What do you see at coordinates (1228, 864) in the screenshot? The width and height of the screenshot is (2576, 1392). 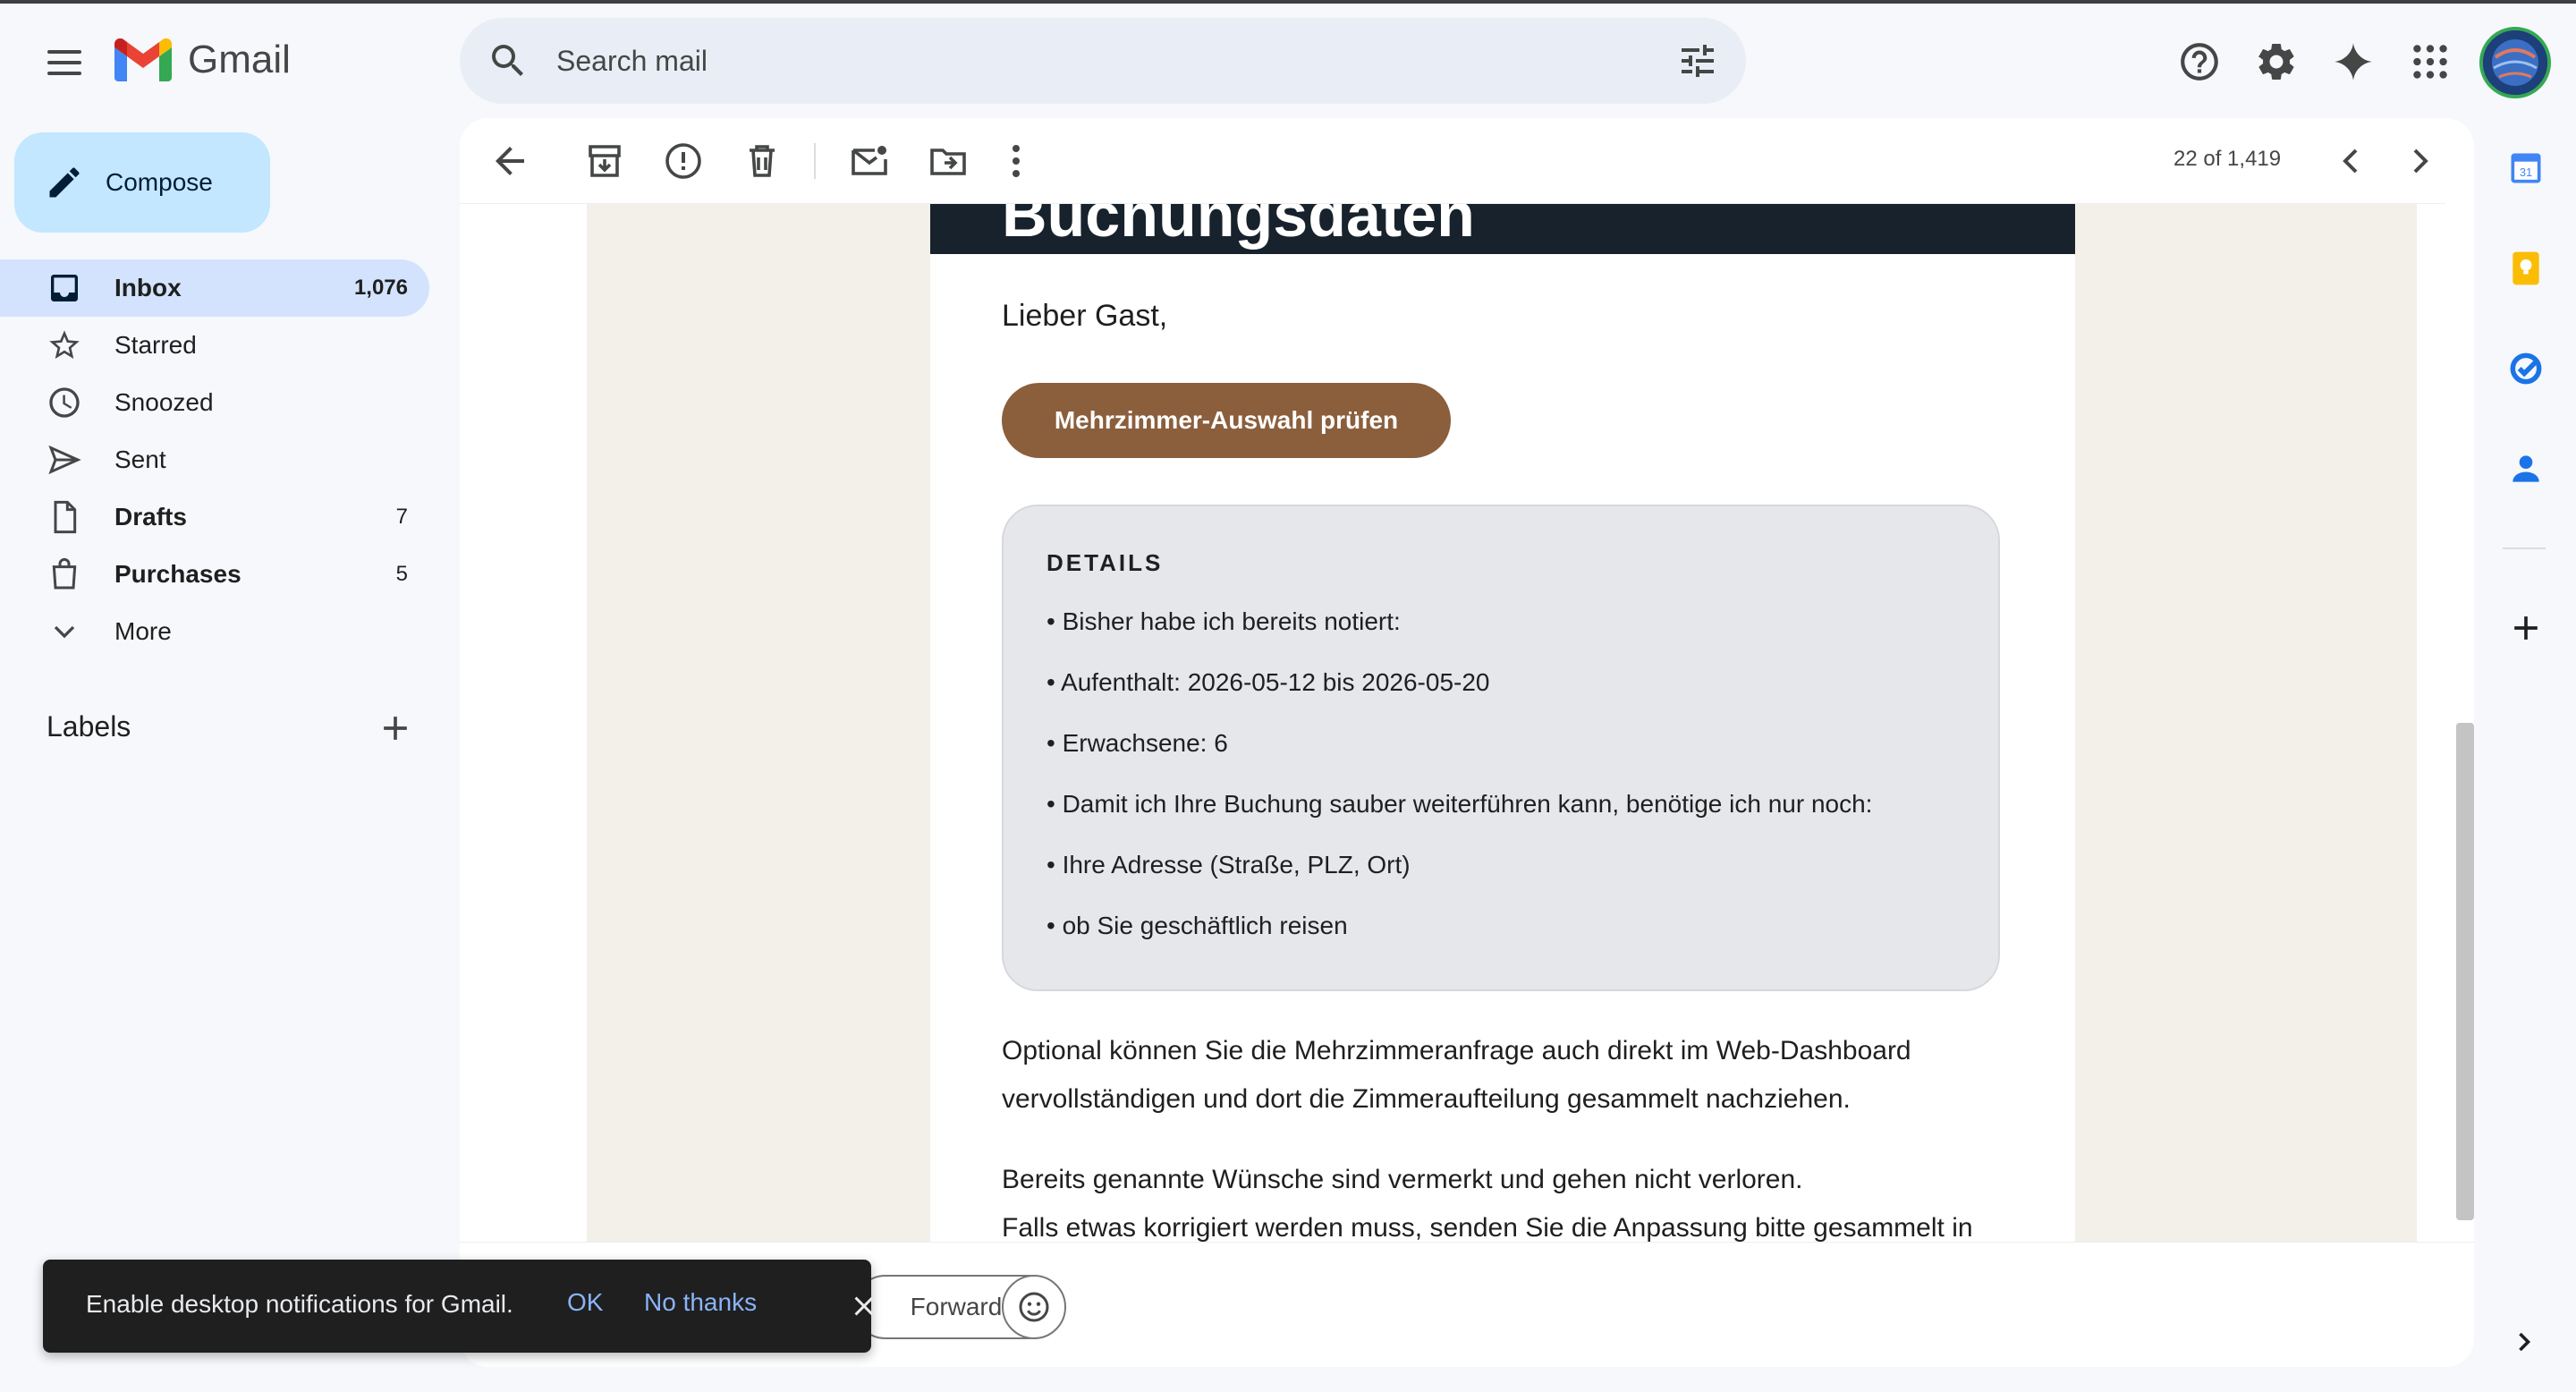 I see `list-item: • Ihre Adresse (Straße, PLZ, Ort)` at bounding box center [1228, 864].